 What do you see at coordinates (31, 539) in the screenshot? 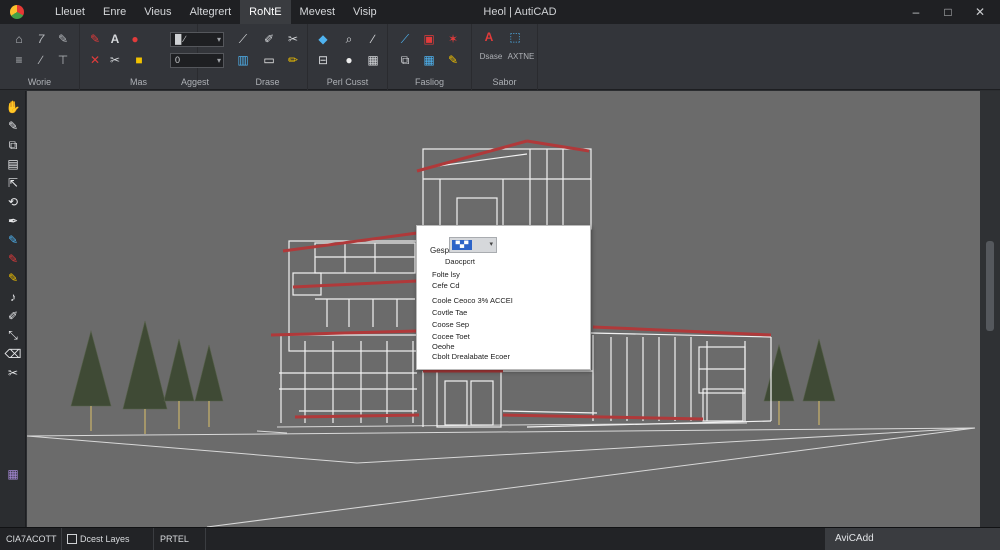
I see `status-tab-model: CIA7ACOTT` at bounding box center [31, 539].